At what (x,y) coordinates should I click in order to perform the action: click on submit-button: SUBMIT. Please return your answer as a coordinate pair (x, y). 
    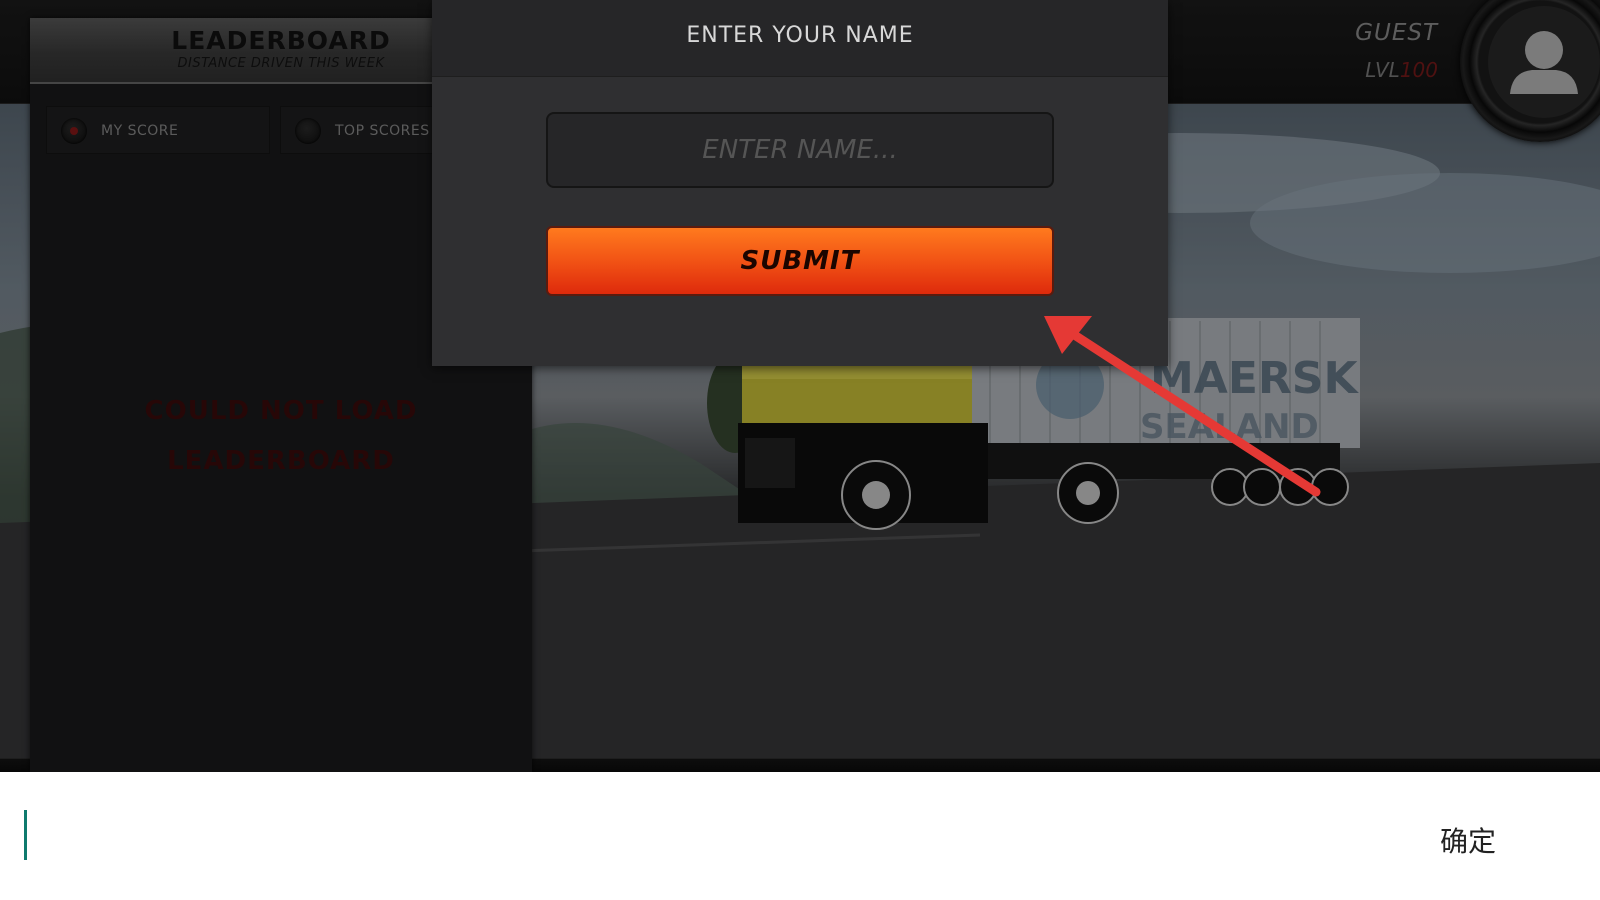
    Looking at the image, I should click on (800, 261).